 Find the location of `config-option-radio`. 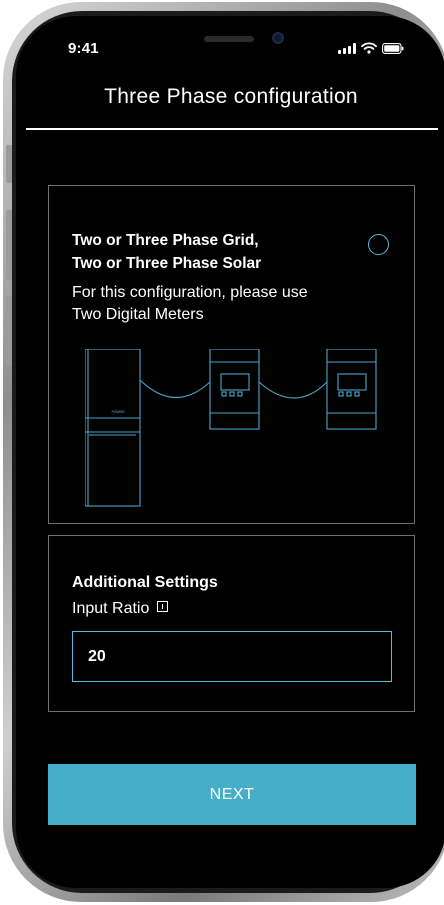

config-option-radio is located at coordinates (378, 244).